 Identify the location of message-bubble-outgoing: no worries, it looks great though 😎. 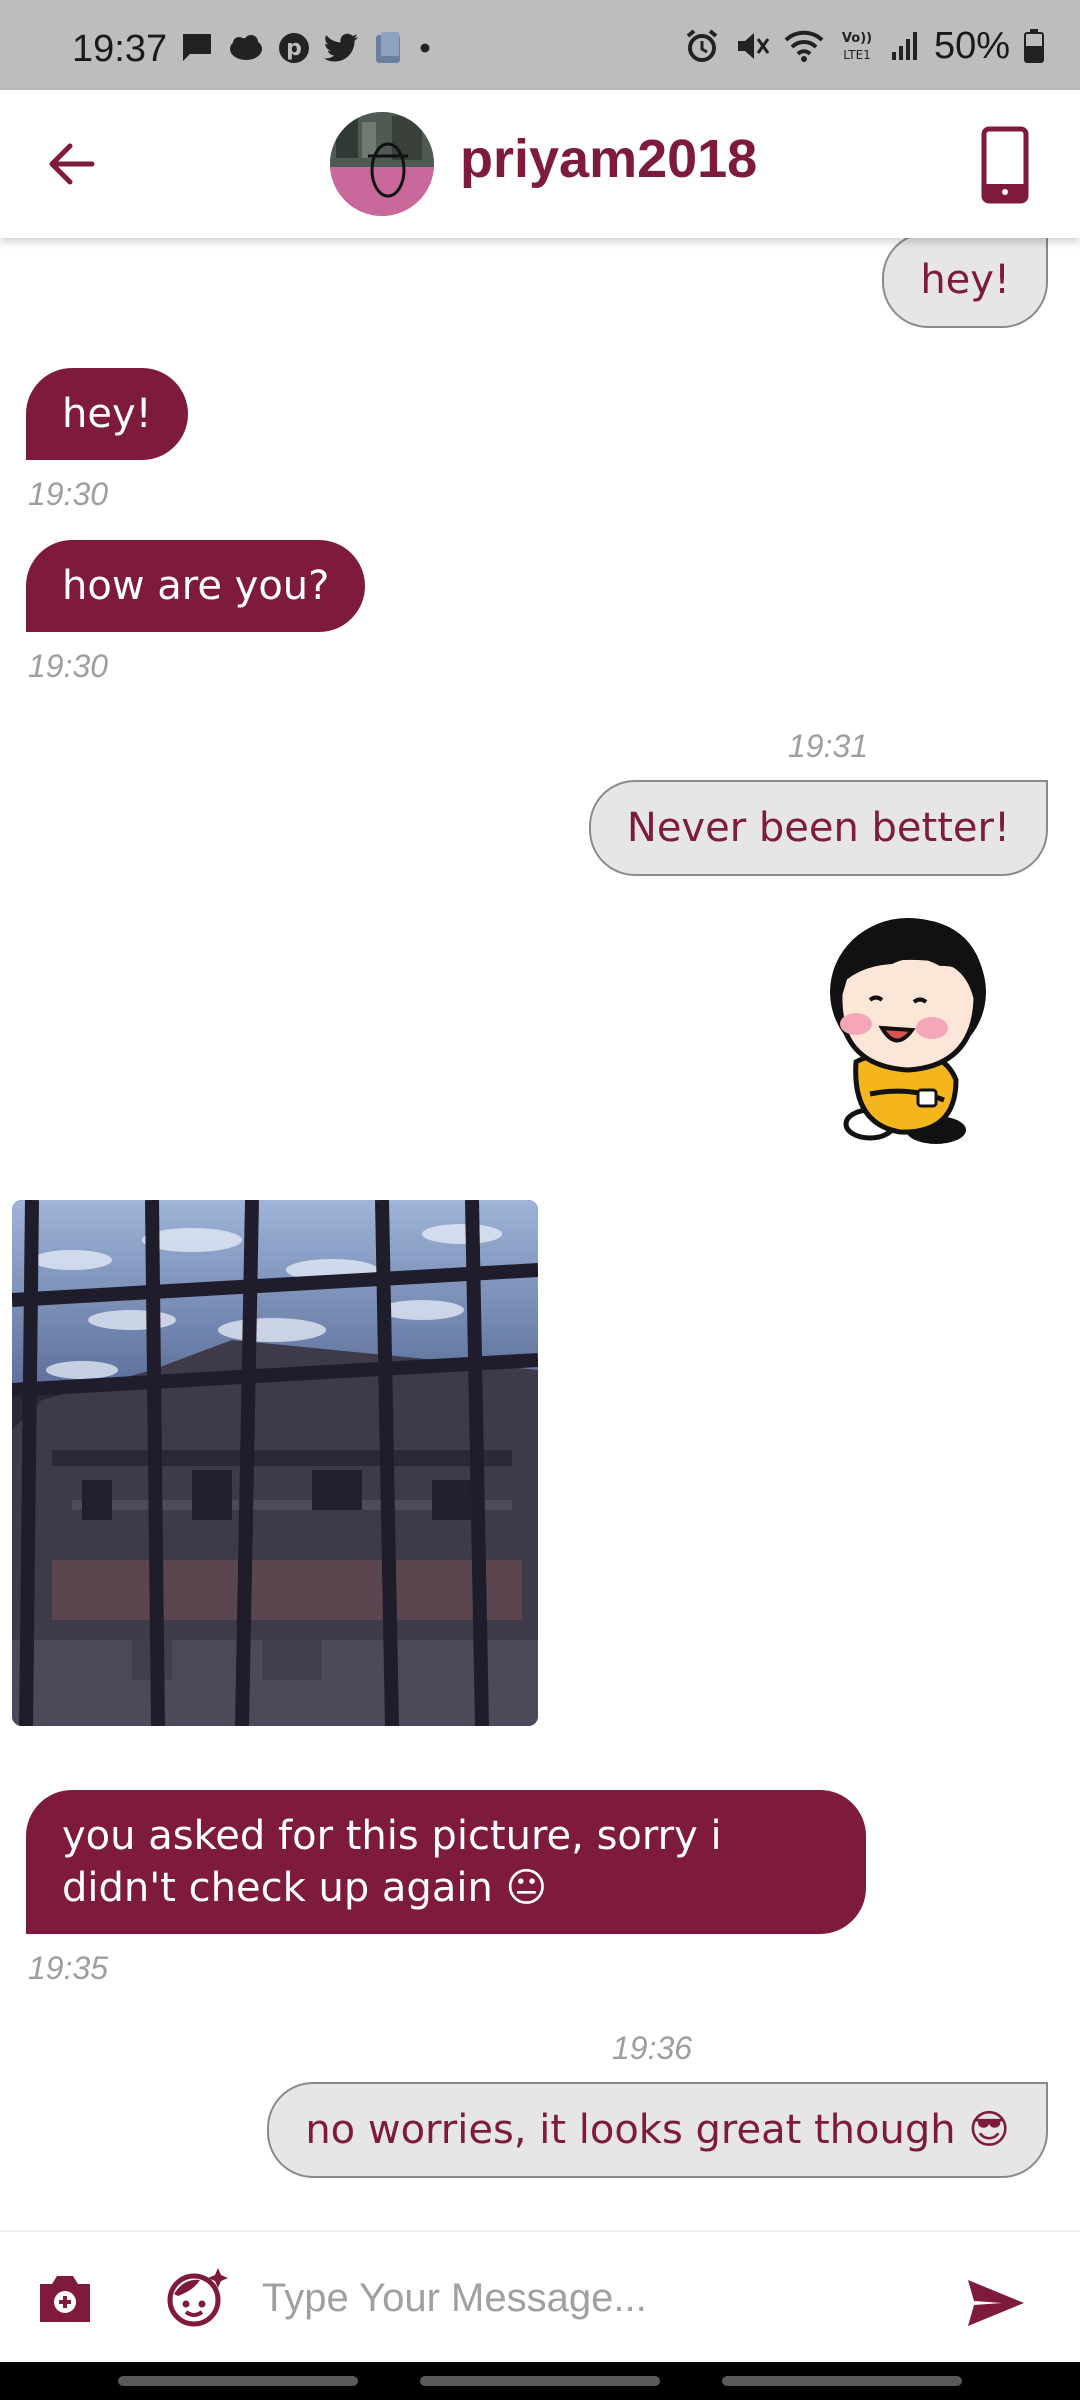
(657, 2130).